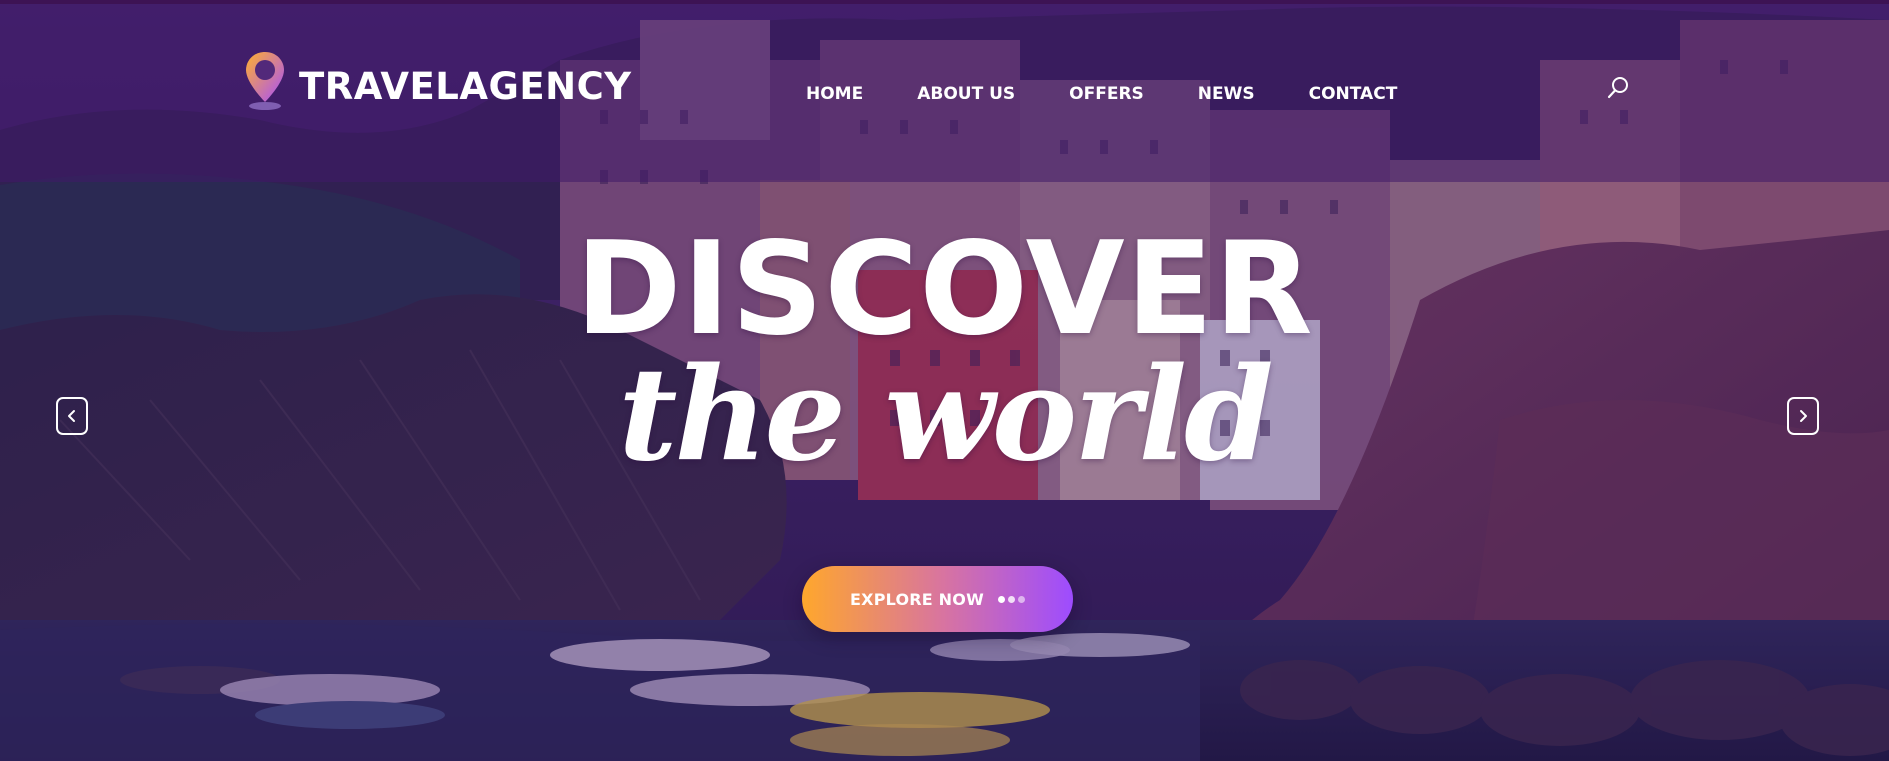 The image size is (1889, 761). I want to click on hero-subheadline: the world, so click(945, 415).